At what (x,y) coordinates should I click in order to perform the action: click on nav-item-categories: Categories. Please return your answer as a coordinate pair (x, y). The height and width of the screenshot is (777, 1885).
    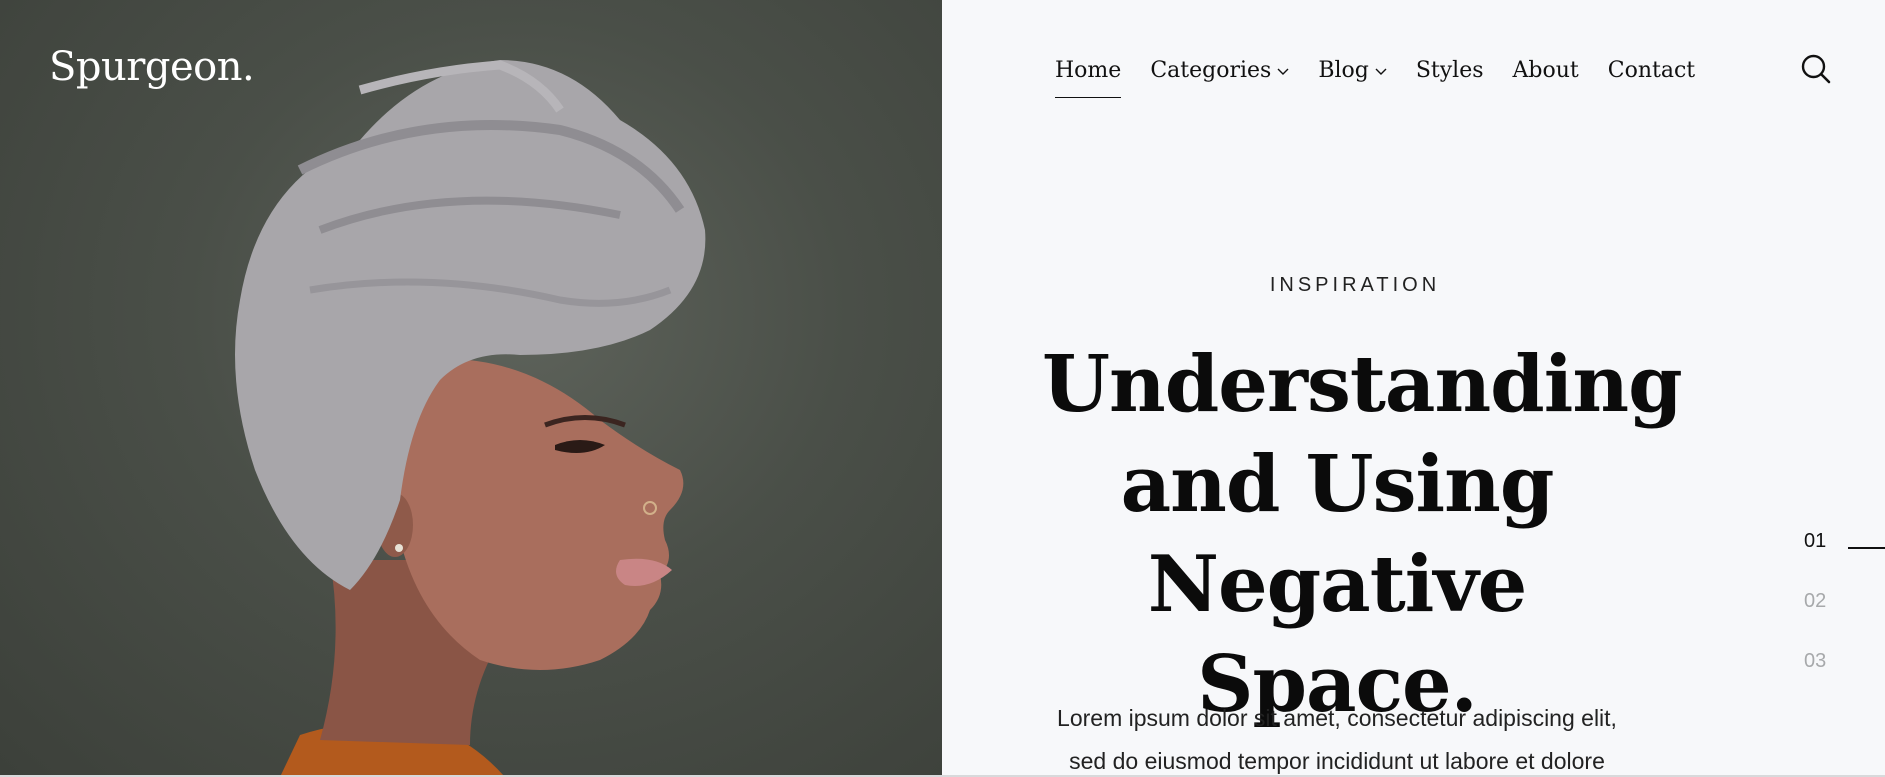
    Looking at the image, I should click on (1219, 70).